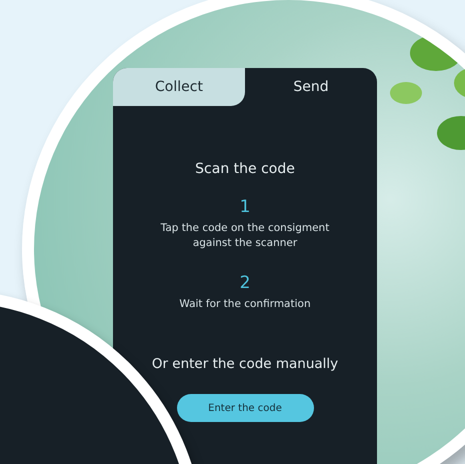  I want to click on step-number: 1, so click(245, 207).